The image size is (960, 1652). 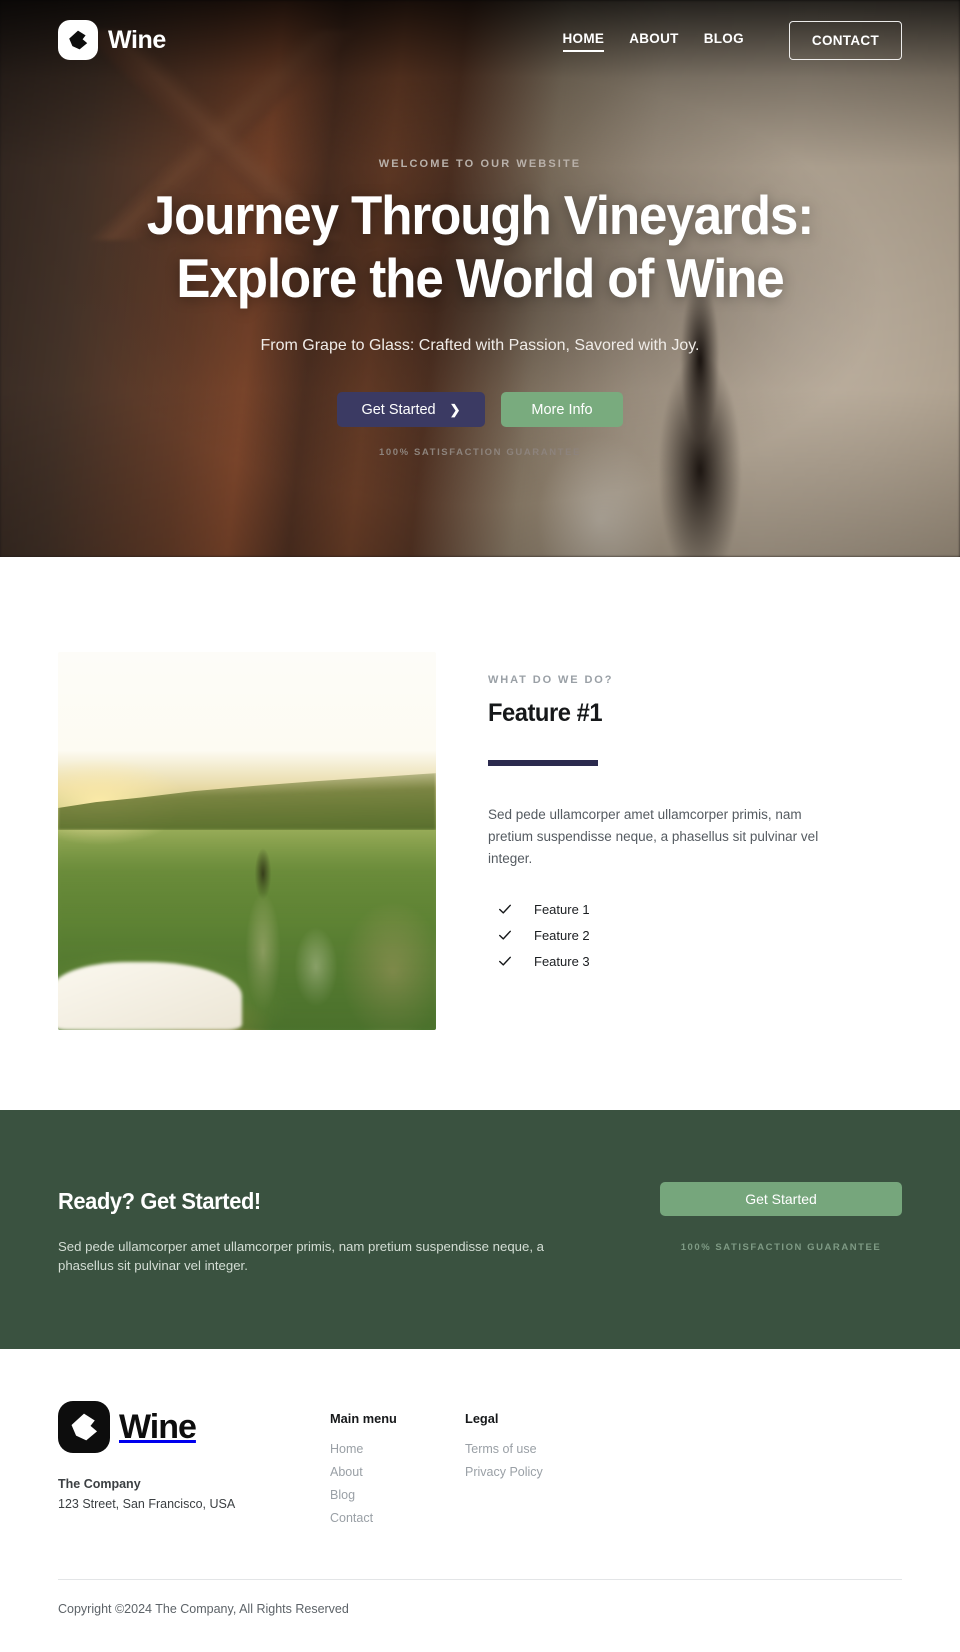 What do you see at coordinates (397, 1472) in the screenshot?
I see `footer-link-about: About` at bounding box center [397, 1472].